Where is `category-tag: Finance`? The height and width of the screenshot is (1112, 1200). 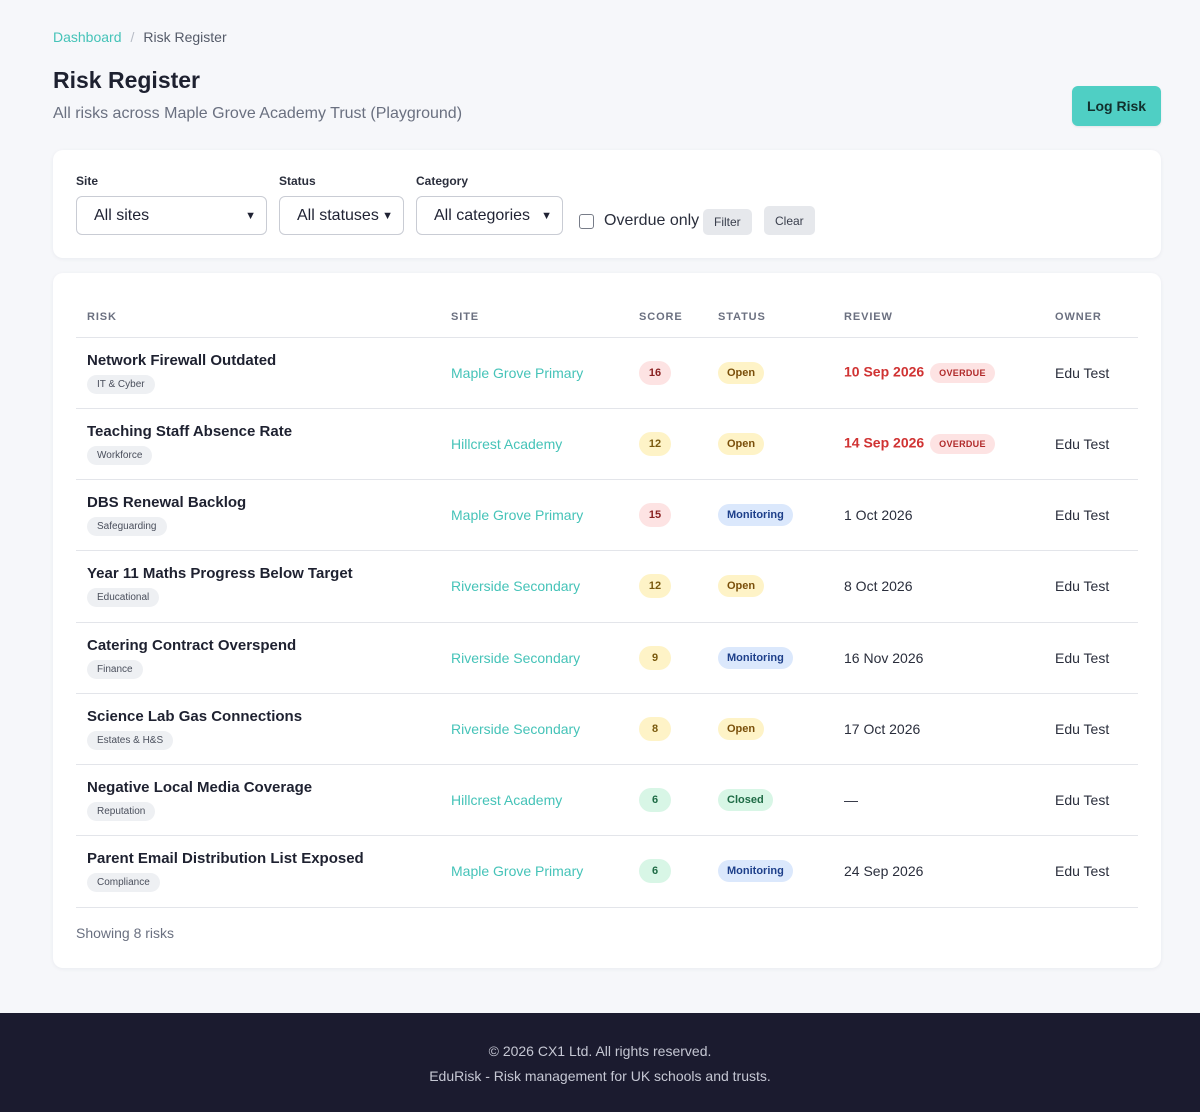
category-tag: Finance is located at coordinates (115, 669).